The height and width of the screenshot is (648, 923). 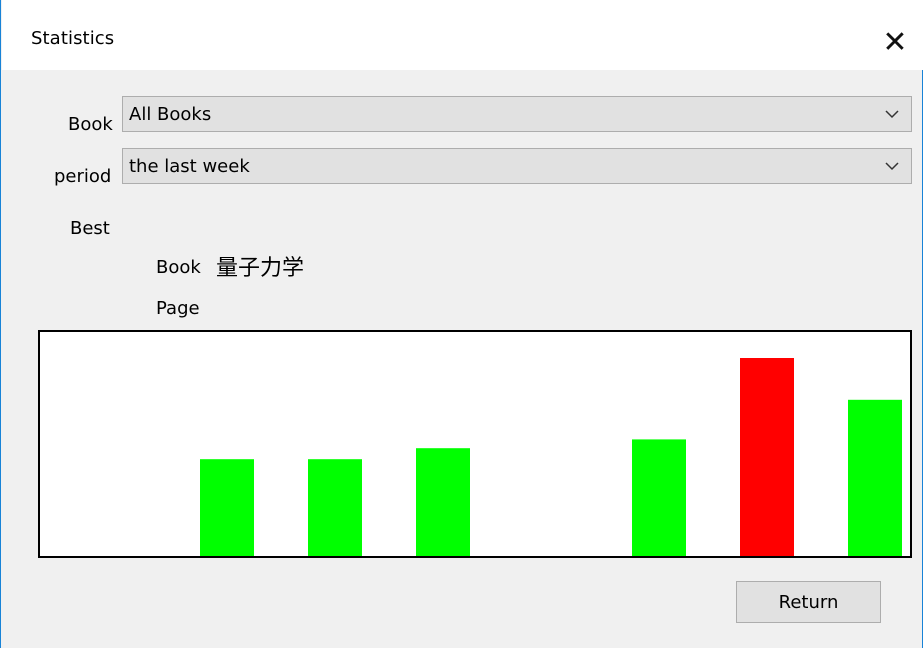 What do you see at coordinates (462, 35) in the screenshot?
I see `title-bar: Statistics ✕` at bounding box center [462, 35].